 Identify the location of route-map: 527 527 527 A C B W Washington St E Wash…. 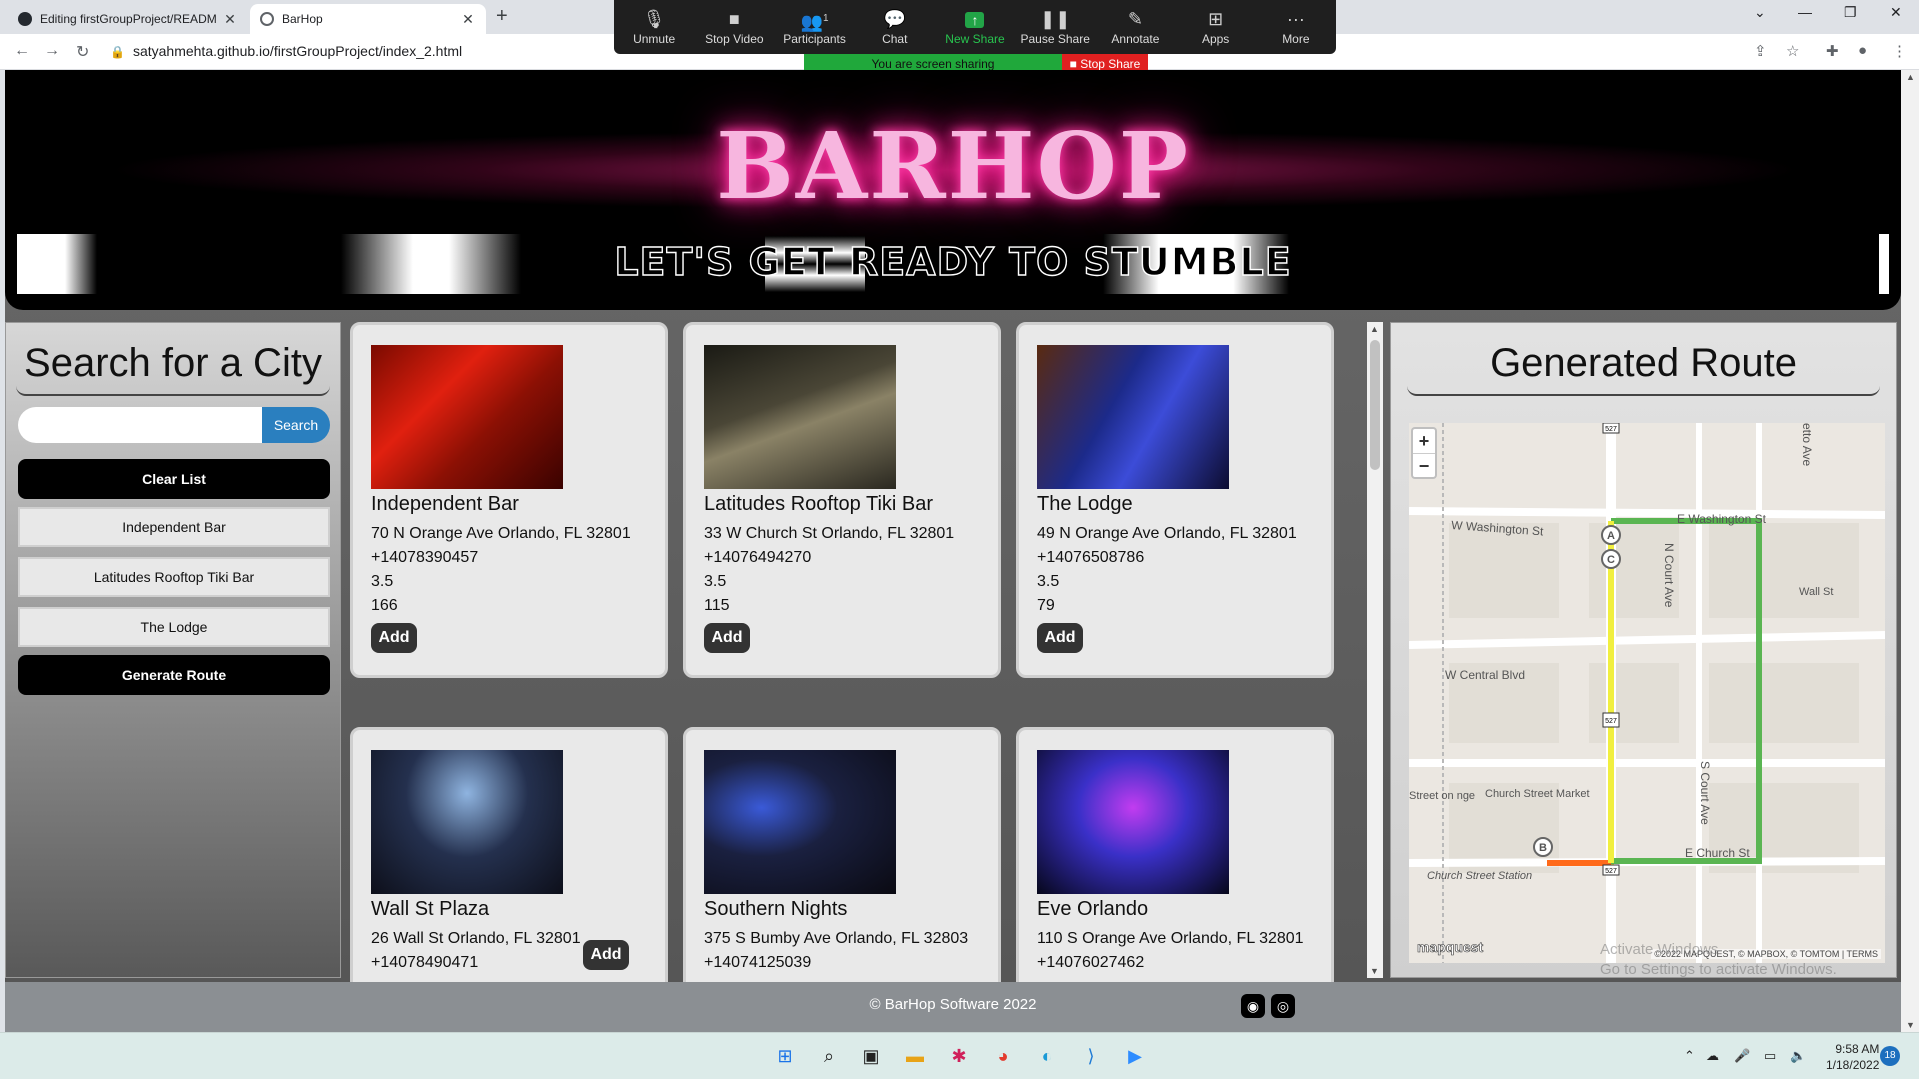
(1647, 693).